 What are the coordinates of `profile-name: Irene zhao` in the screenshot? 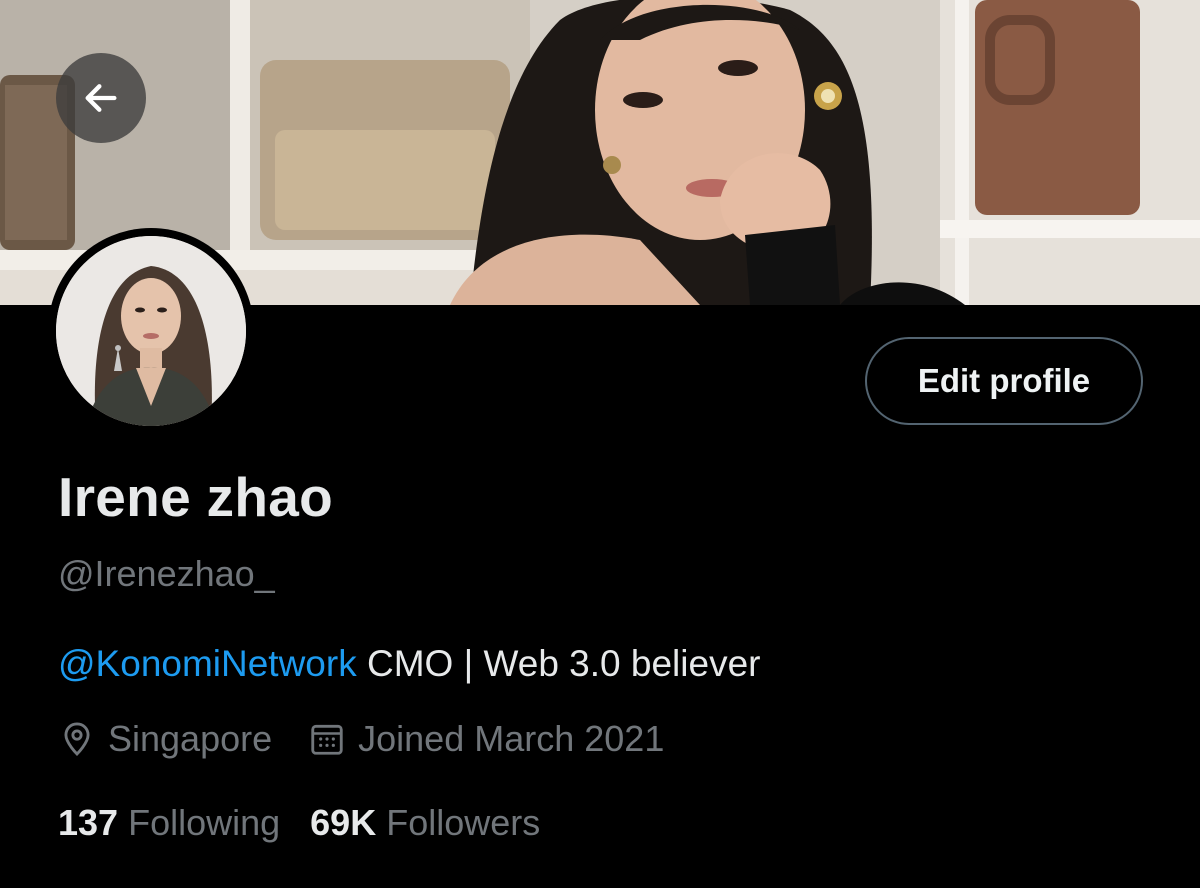 It's located at (196, 497).